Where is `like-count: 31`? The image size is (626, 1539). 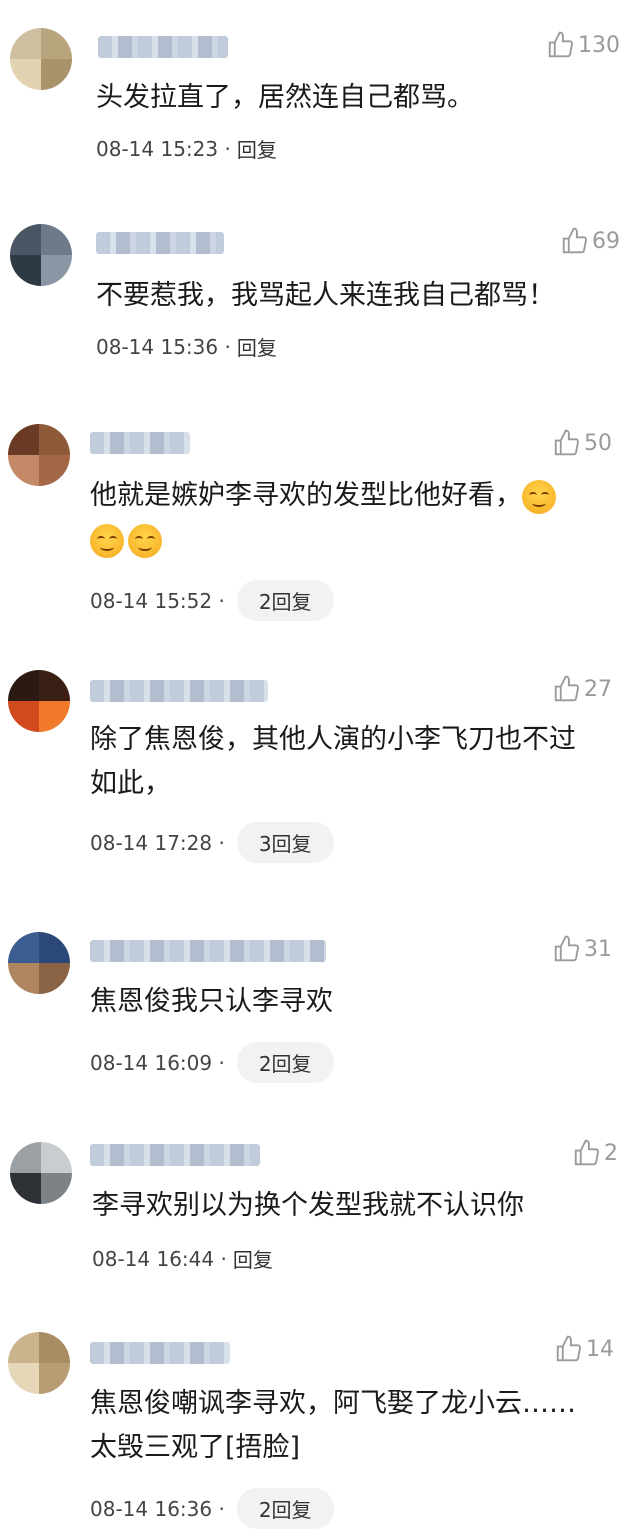
like-count: 31 is located at coordinates (598, 949).